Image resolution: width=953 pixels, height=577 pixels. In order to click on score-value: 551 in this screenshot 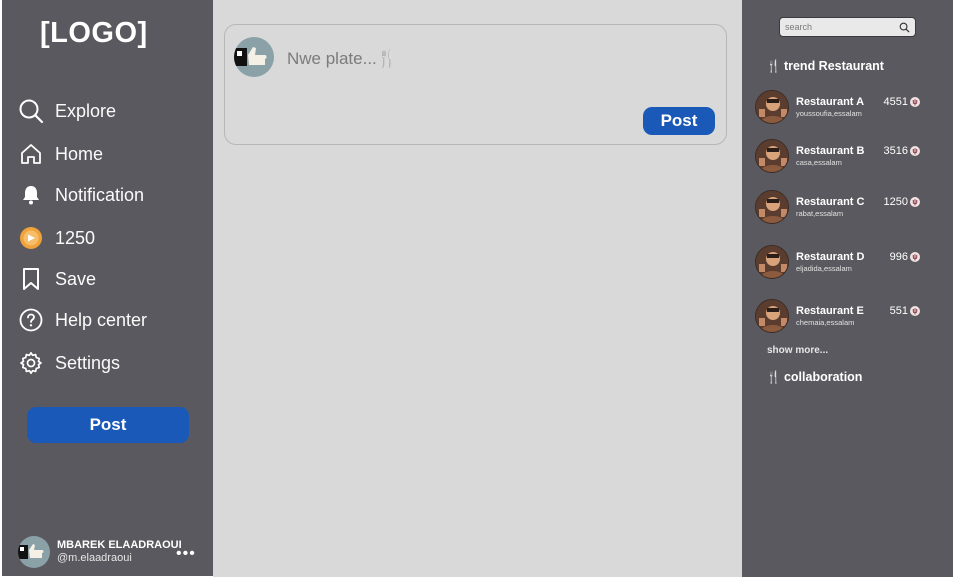, I will do `click(898, 311)`.